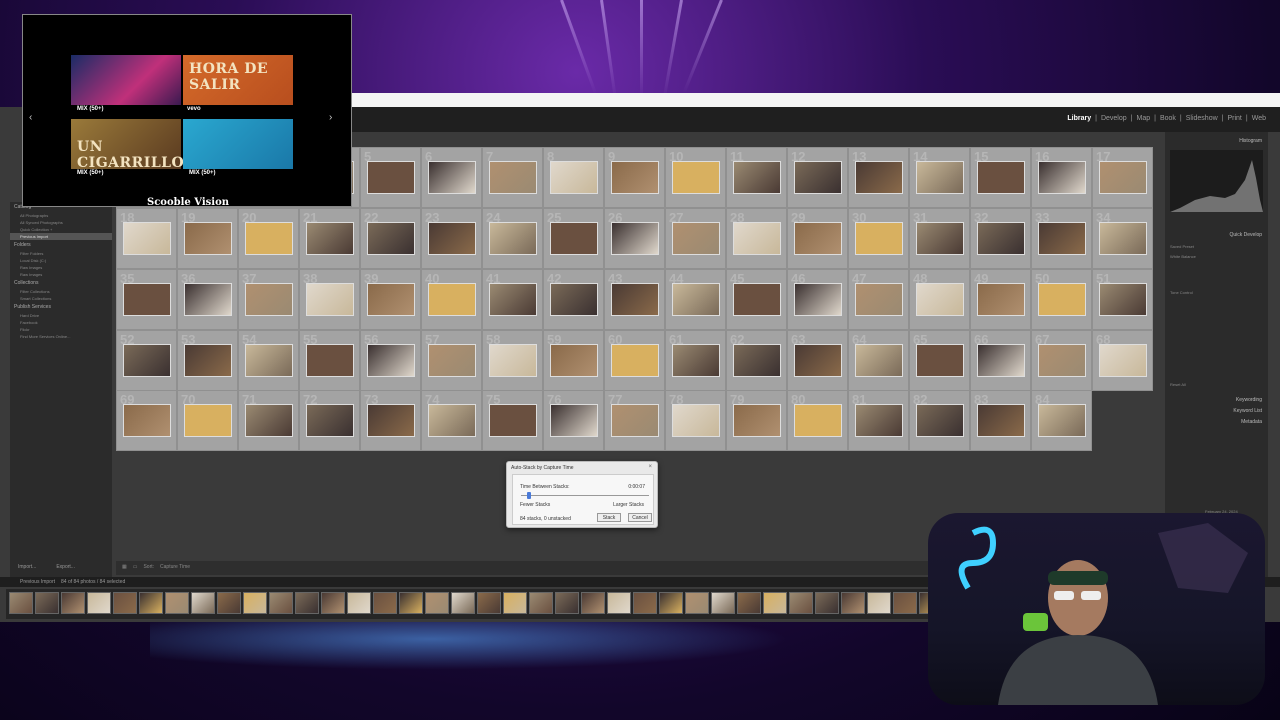  I want to click on photo-cell: 28, so click(756, 238).